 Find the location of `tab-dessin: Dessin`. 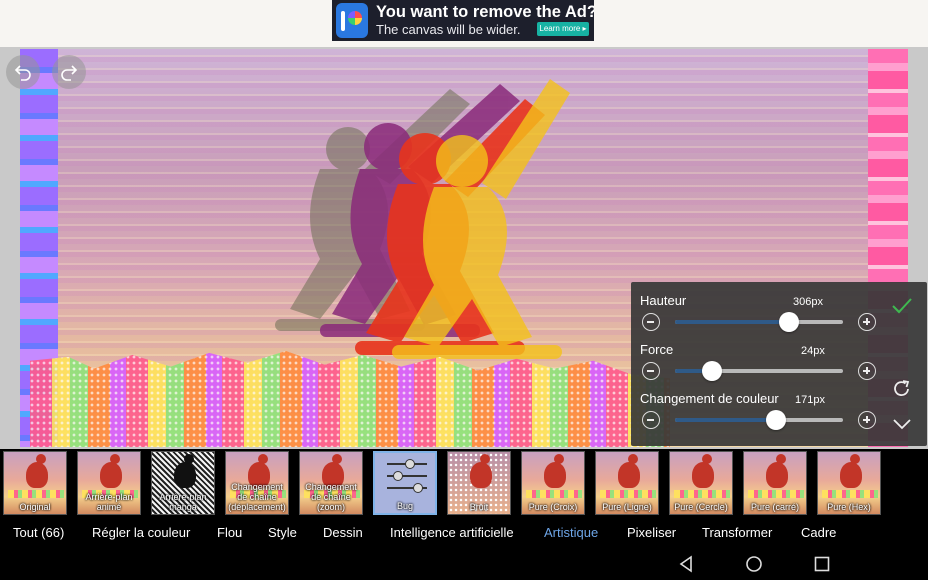

tab-dessin: Dessin is located at coordinates (343, 532).